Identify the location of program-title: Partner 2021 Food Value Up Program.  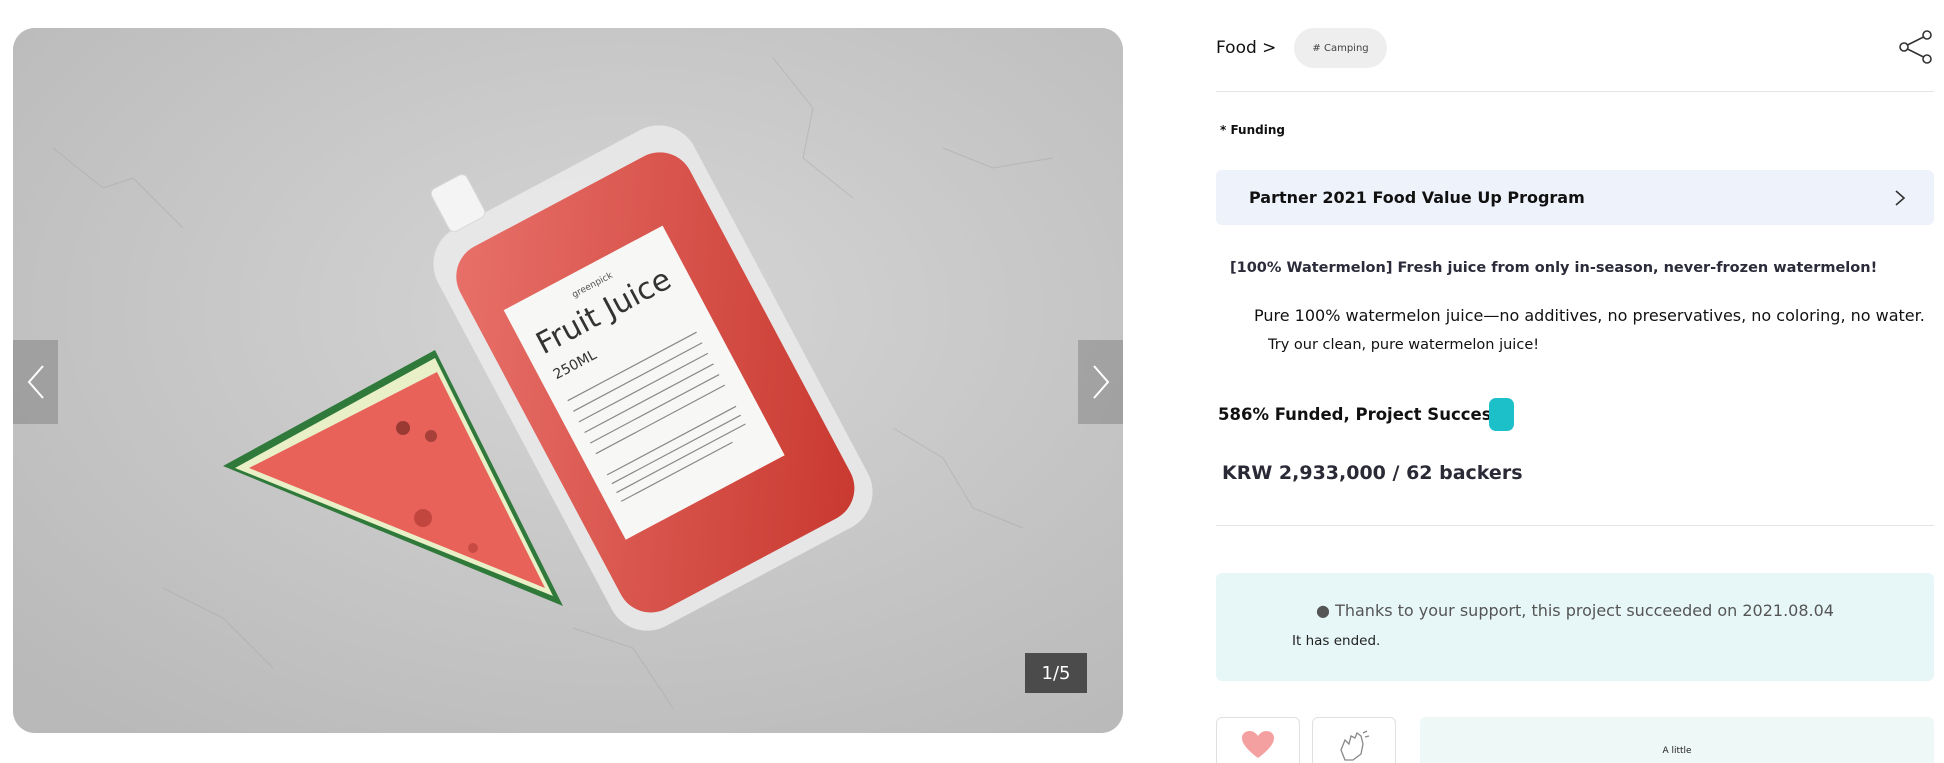
(1417, 197).